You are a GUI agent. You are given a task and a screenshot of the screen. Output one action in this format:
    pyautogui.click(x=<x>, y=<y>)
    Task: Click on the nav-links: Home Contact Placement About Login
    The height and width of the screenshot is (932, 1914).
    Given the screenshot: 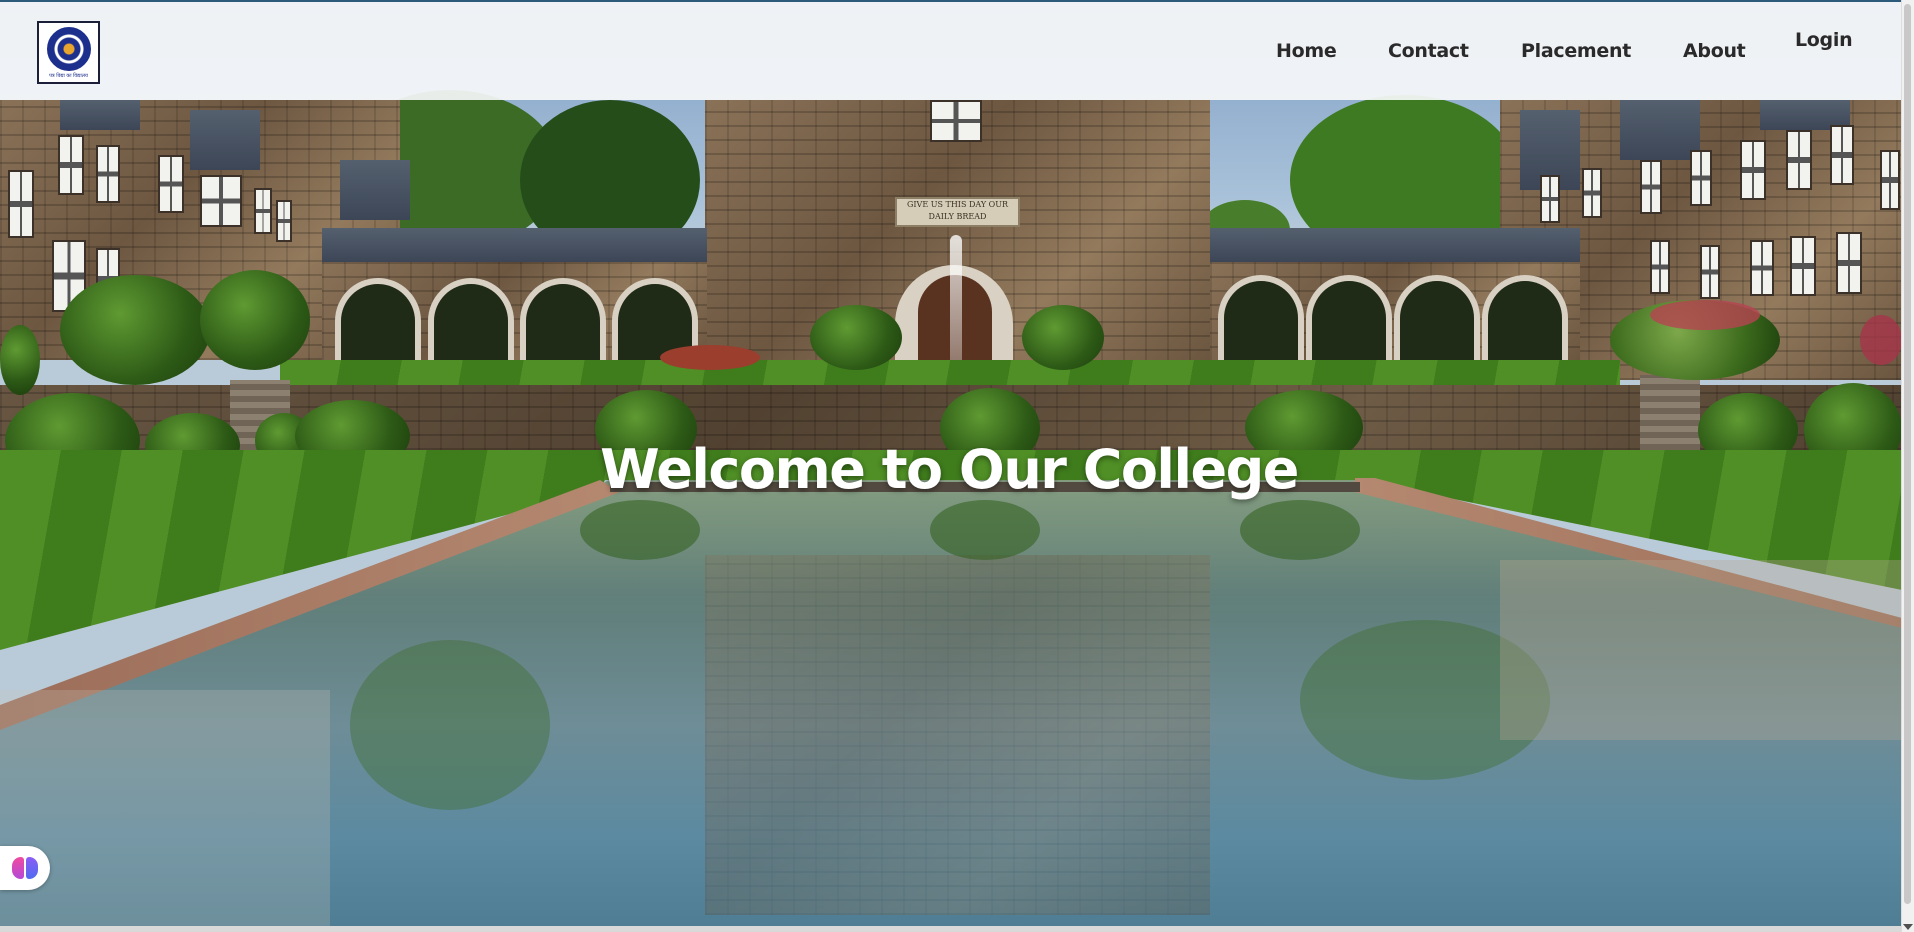 What is the action you would take?
    pyautogui.click(x=951, y=52)
    